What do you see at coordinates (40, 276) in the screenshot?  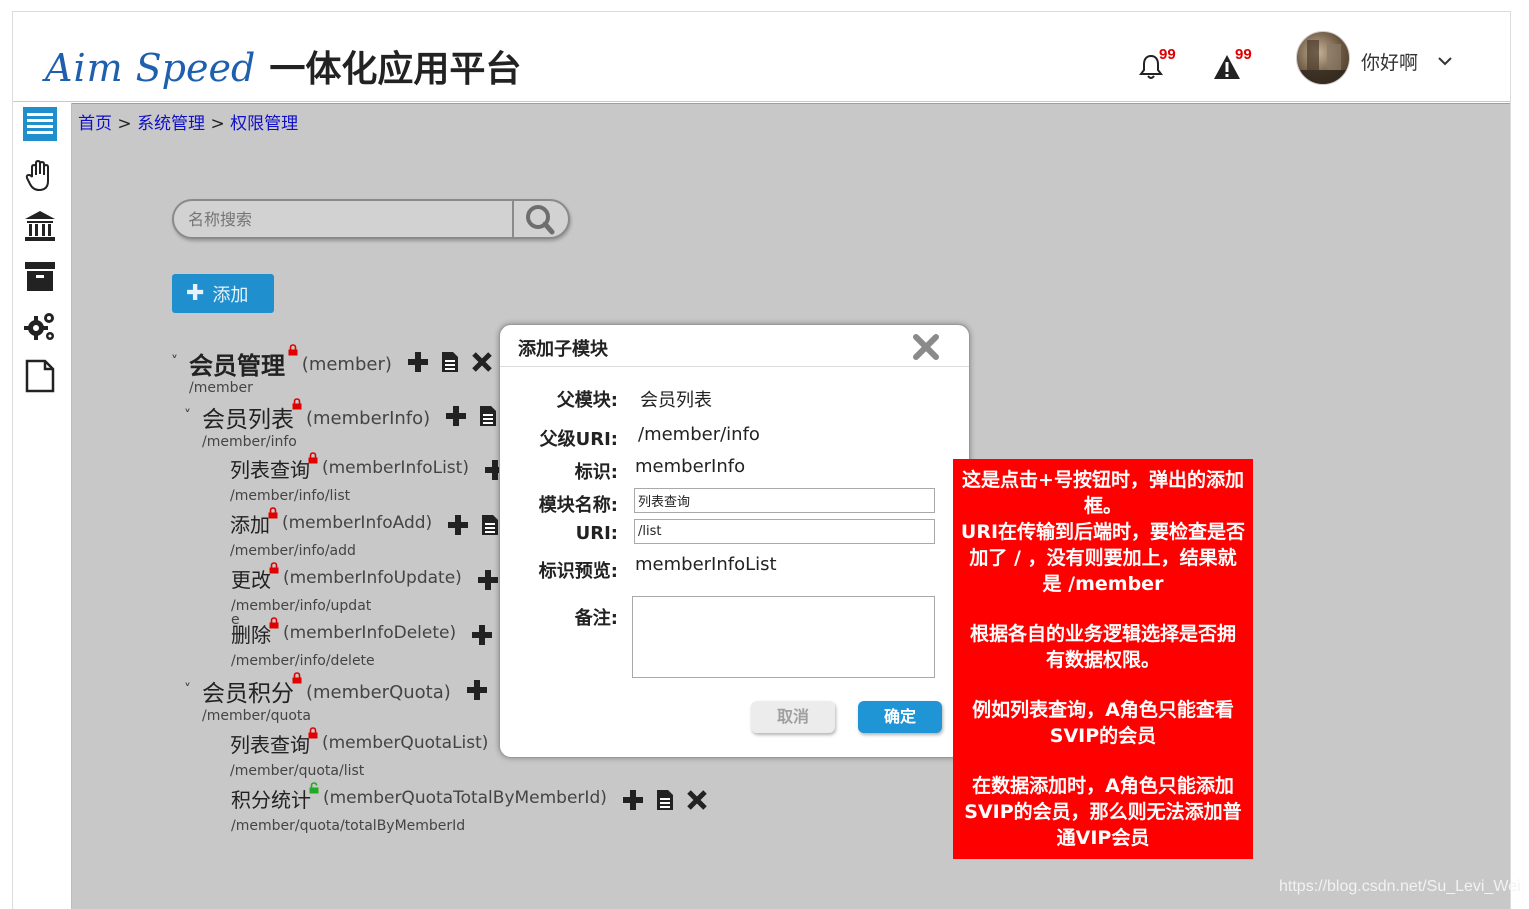 I see `archive-icon` at bounding box center [40, 276].